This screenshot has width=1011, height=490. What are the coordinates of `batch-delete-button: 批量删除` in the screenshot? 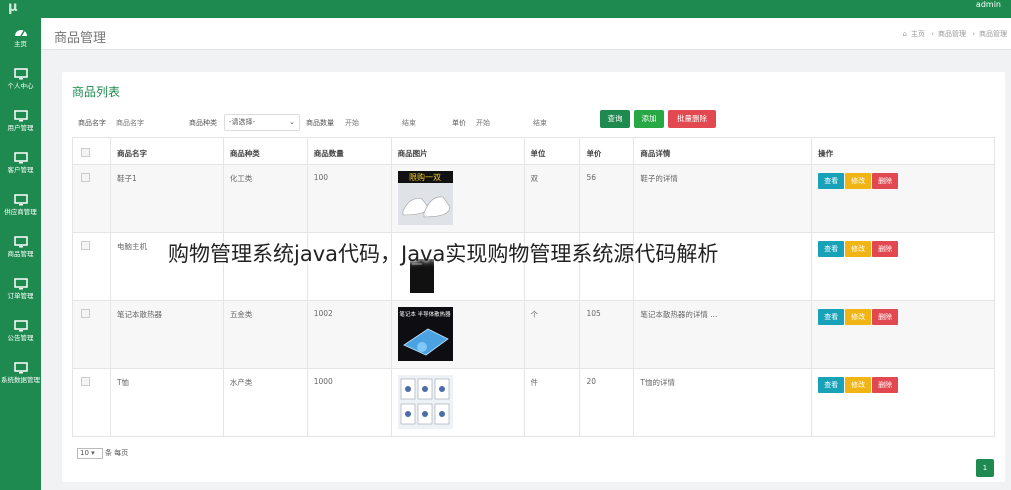 It's located at (692, 119).